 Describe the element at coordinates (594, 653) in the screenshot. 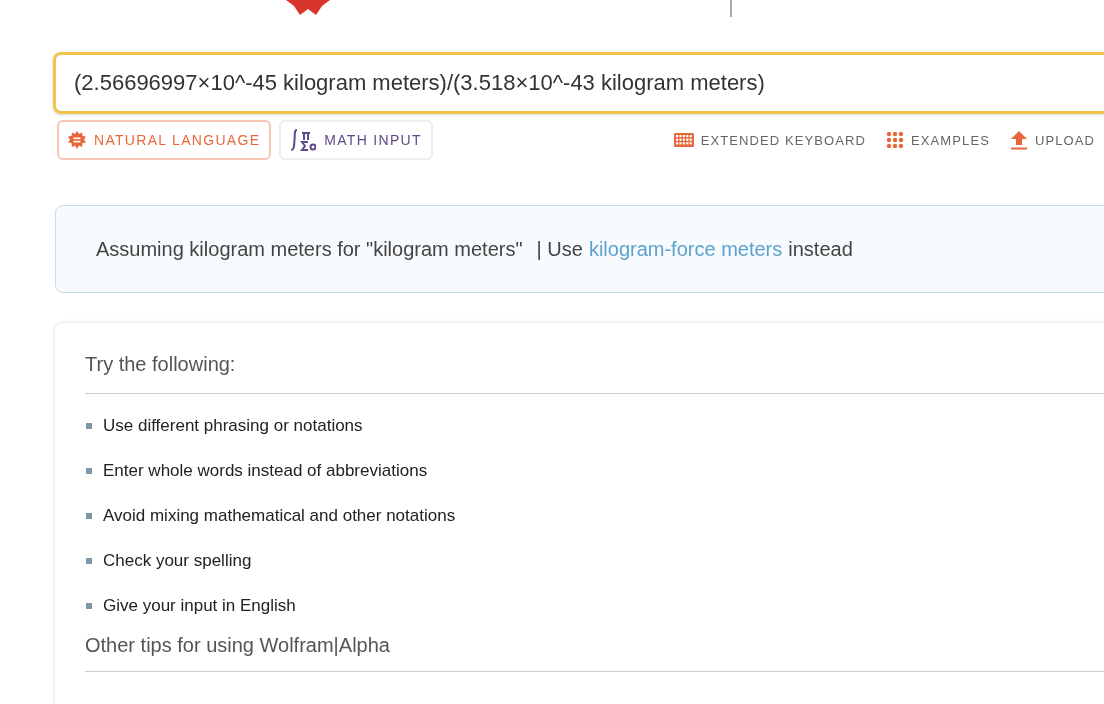

I see `other-tips-heading: Other tips for using Wolfram|Alpha` at that location.